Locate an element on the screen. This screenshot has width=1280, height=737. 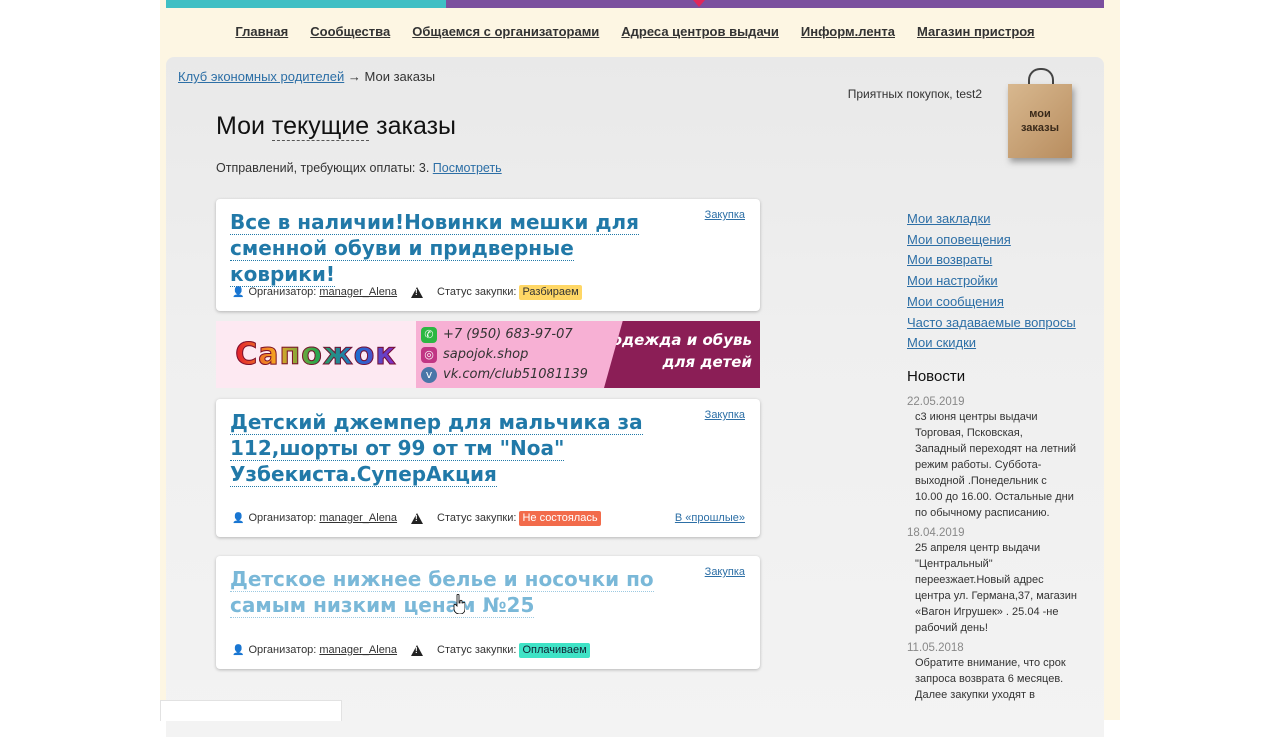
banner-logo-area: Сапожок is located at coordinates (316, 354).